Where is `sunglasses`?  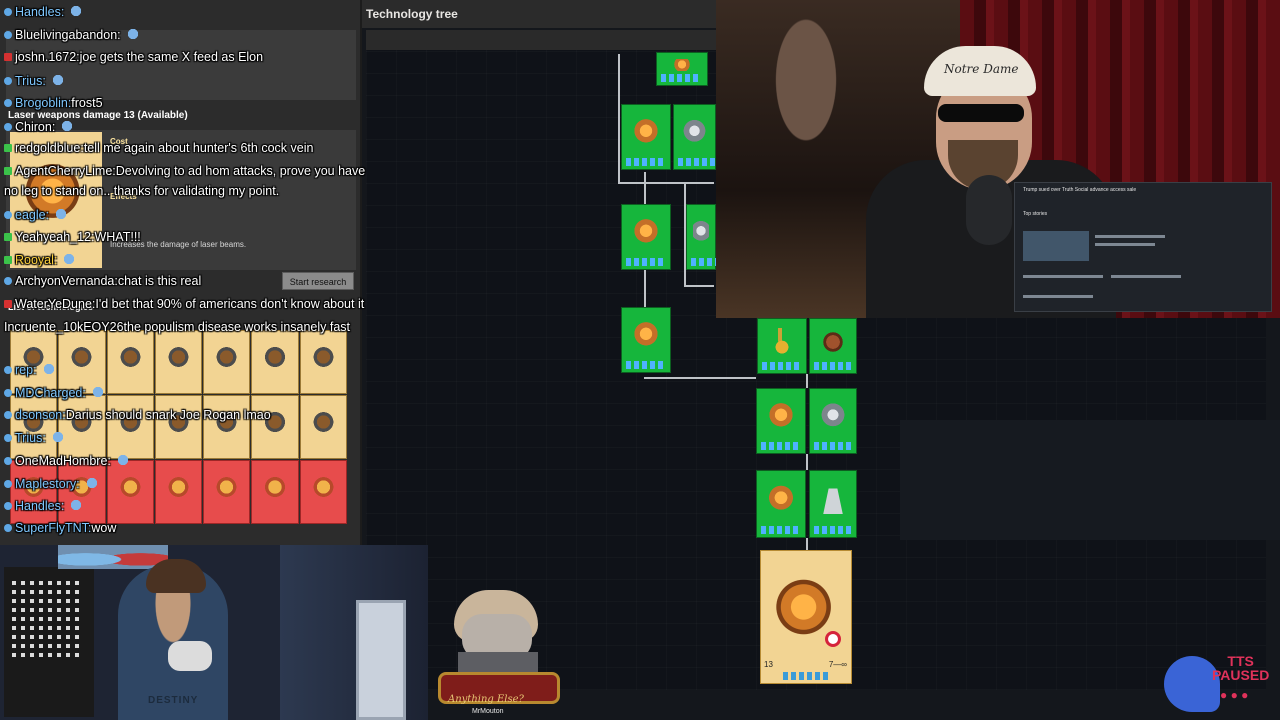 sunglasses is located at coordinates (981, 113).